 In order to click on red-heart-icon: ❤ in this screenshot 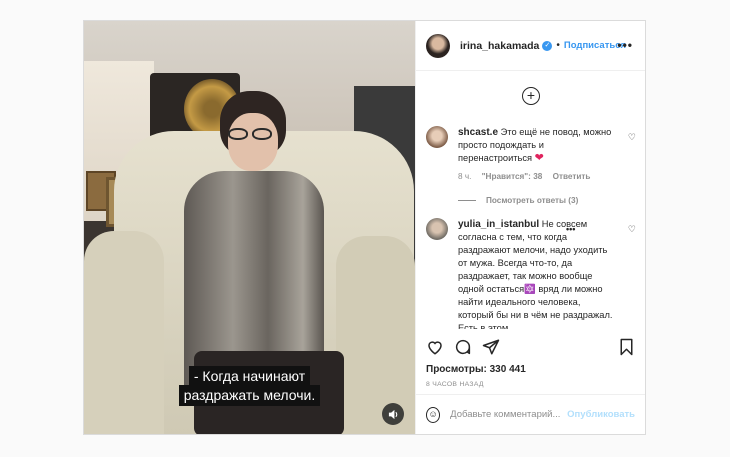, I will do `click(539, 158)`.